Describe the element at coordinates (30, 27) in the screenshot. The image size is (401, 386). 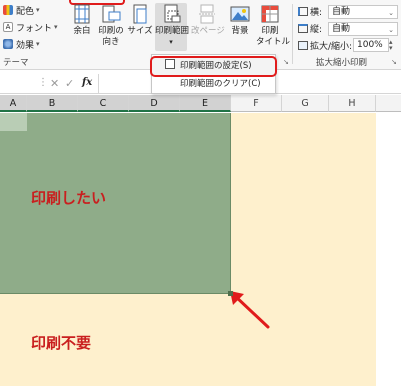
I see `theme-fonts-button: A フォント ▾` at that location.